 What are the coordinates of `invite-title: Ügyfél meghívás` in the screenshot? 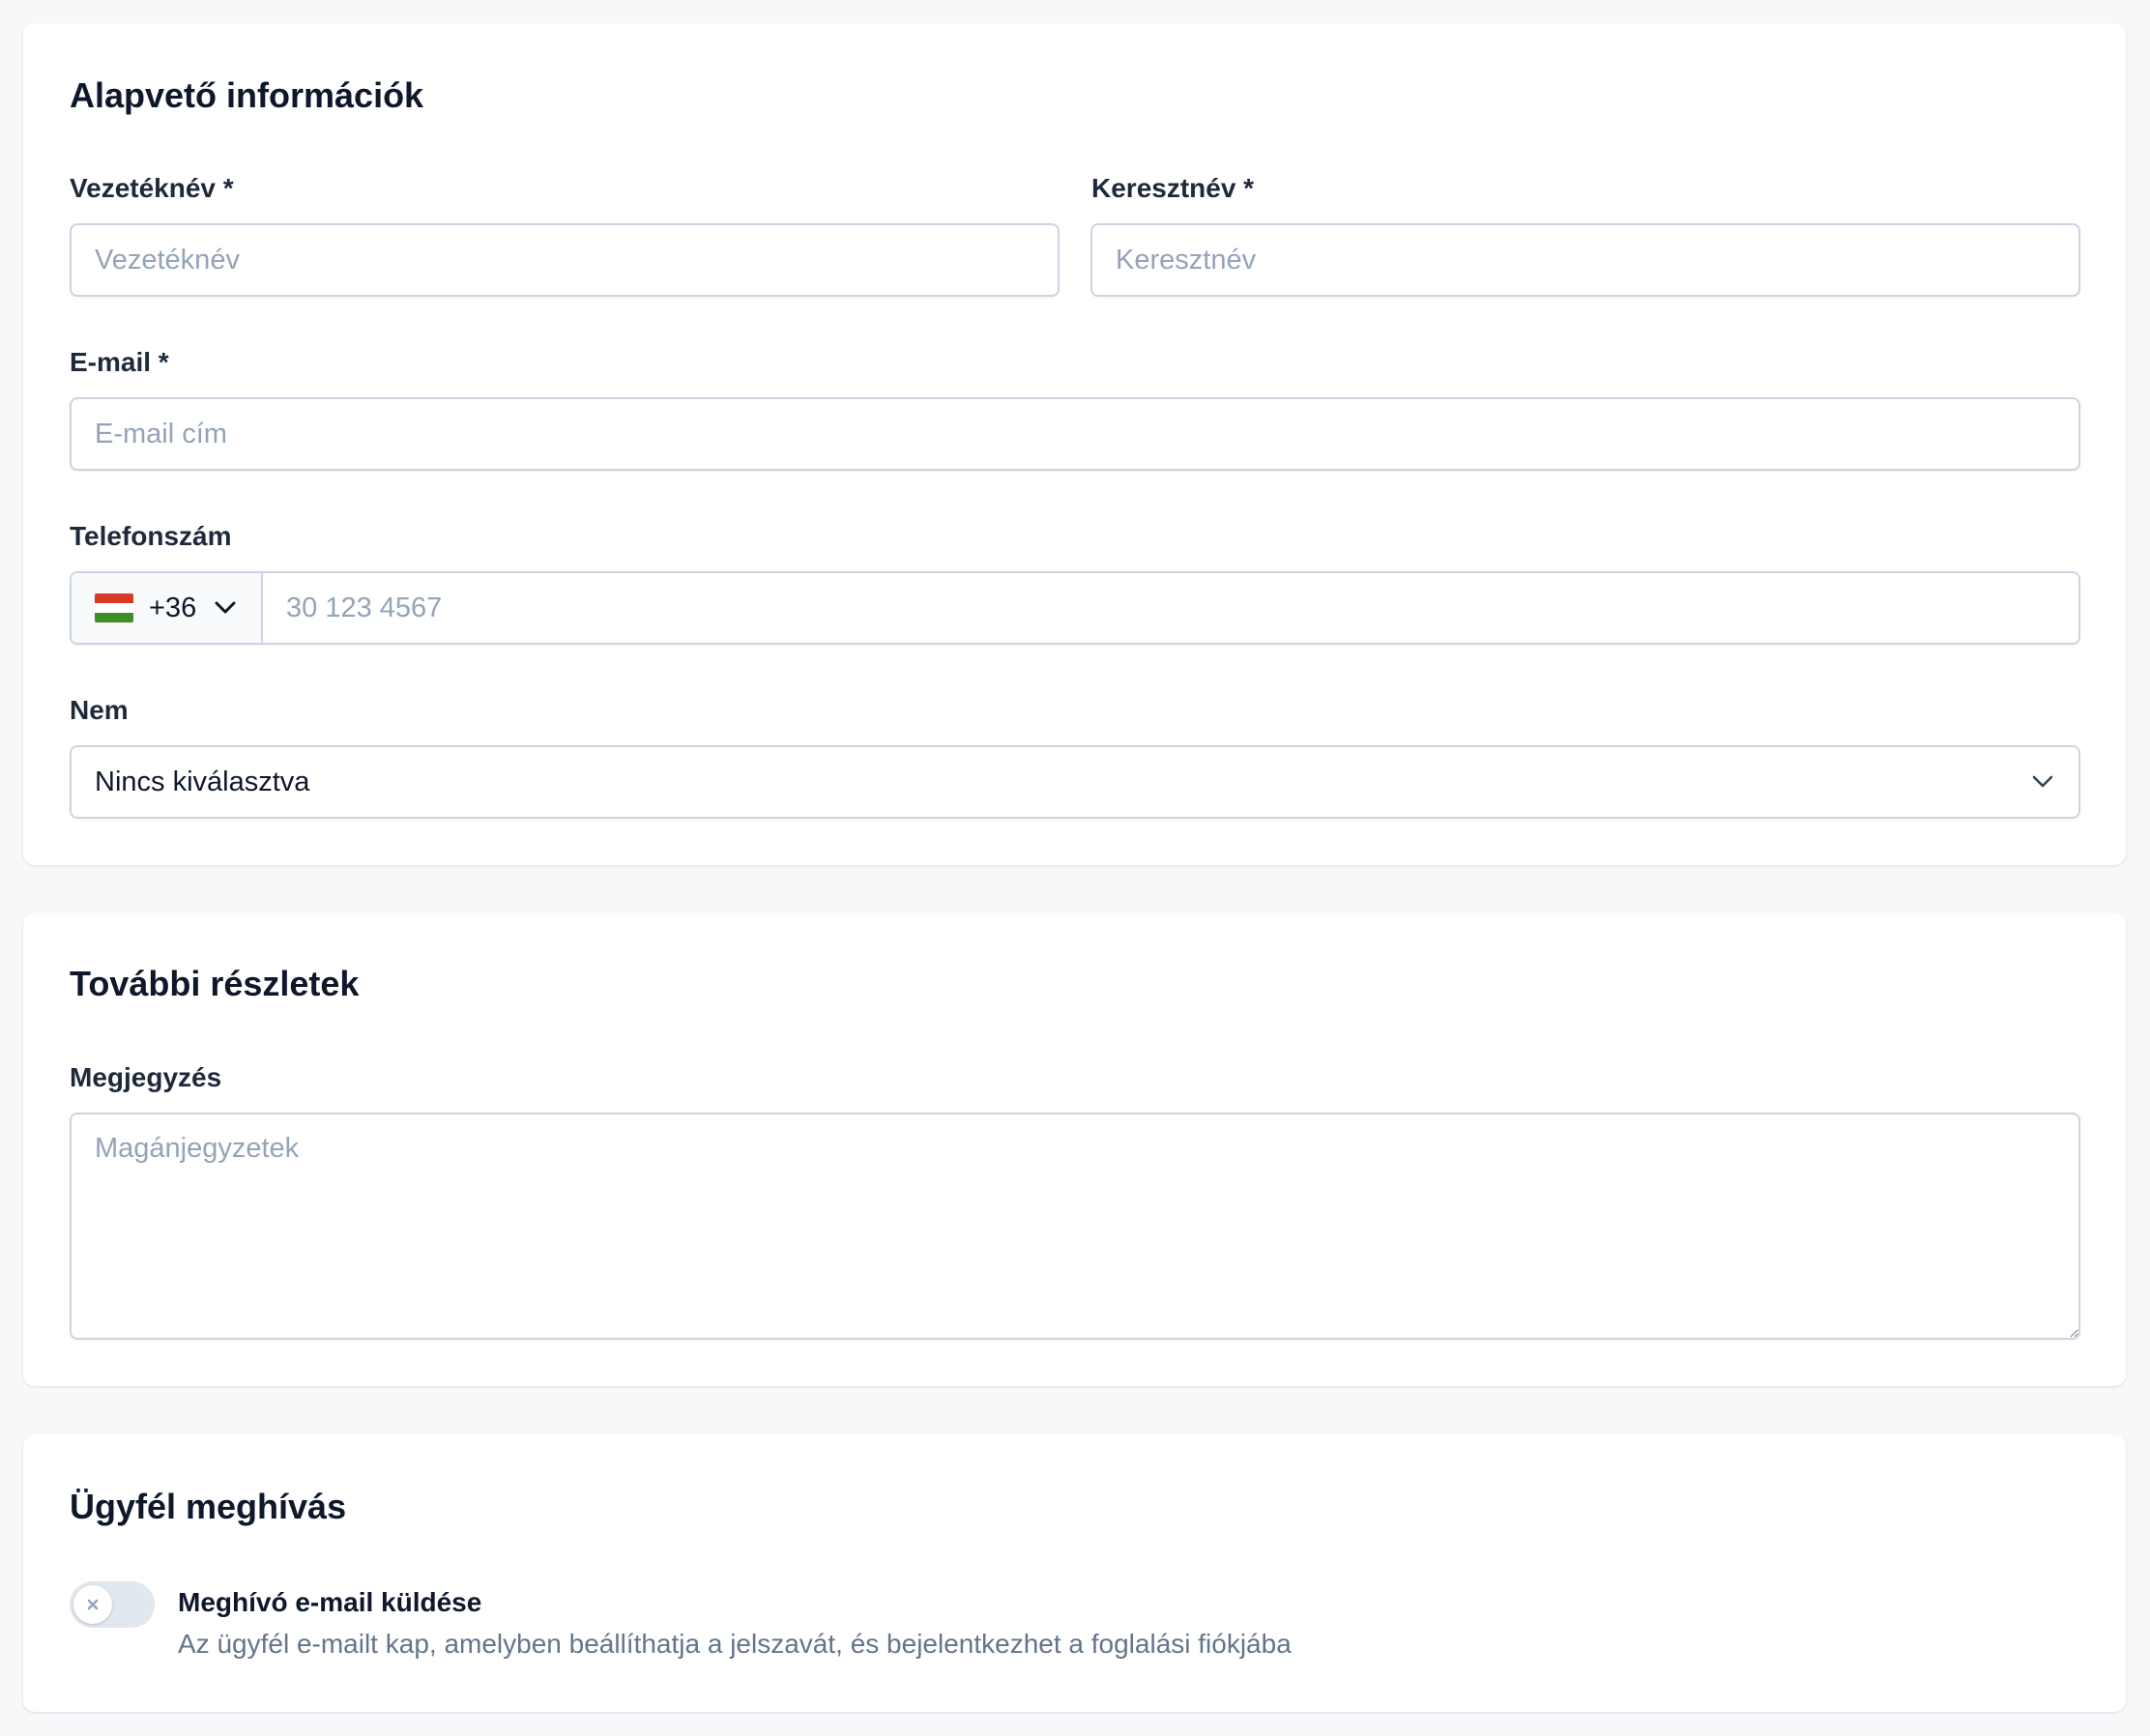 It's located at (208, 1506).